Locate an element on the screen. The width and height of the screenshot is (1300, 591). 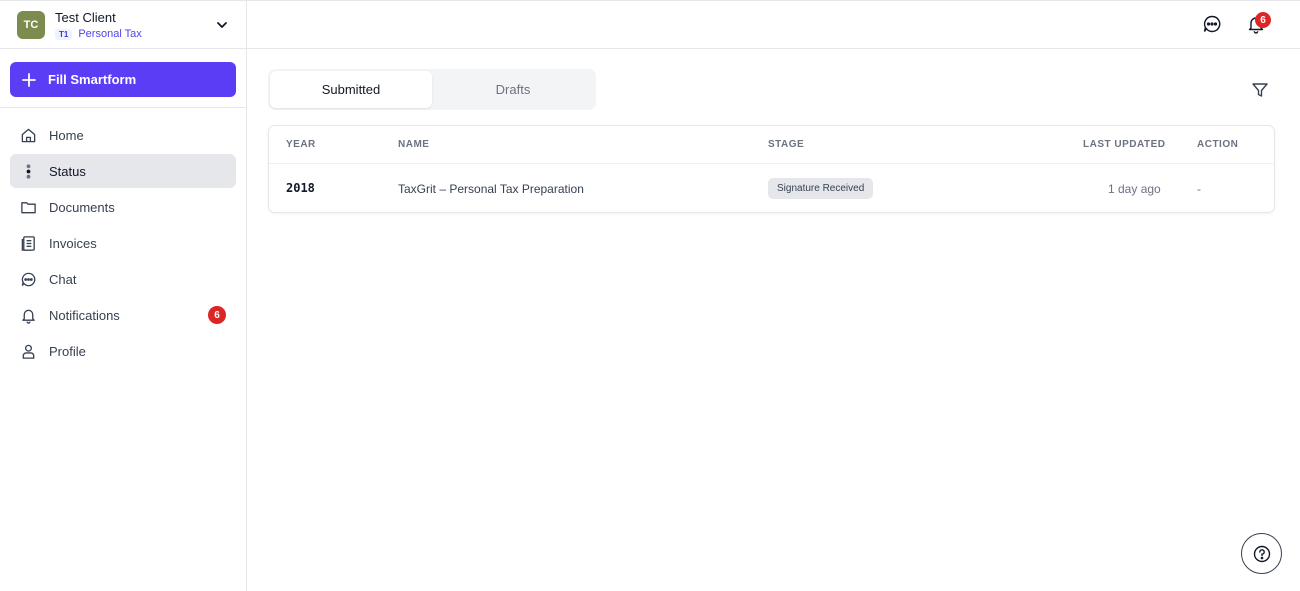
user-icon is located at coordinates (28, 351).